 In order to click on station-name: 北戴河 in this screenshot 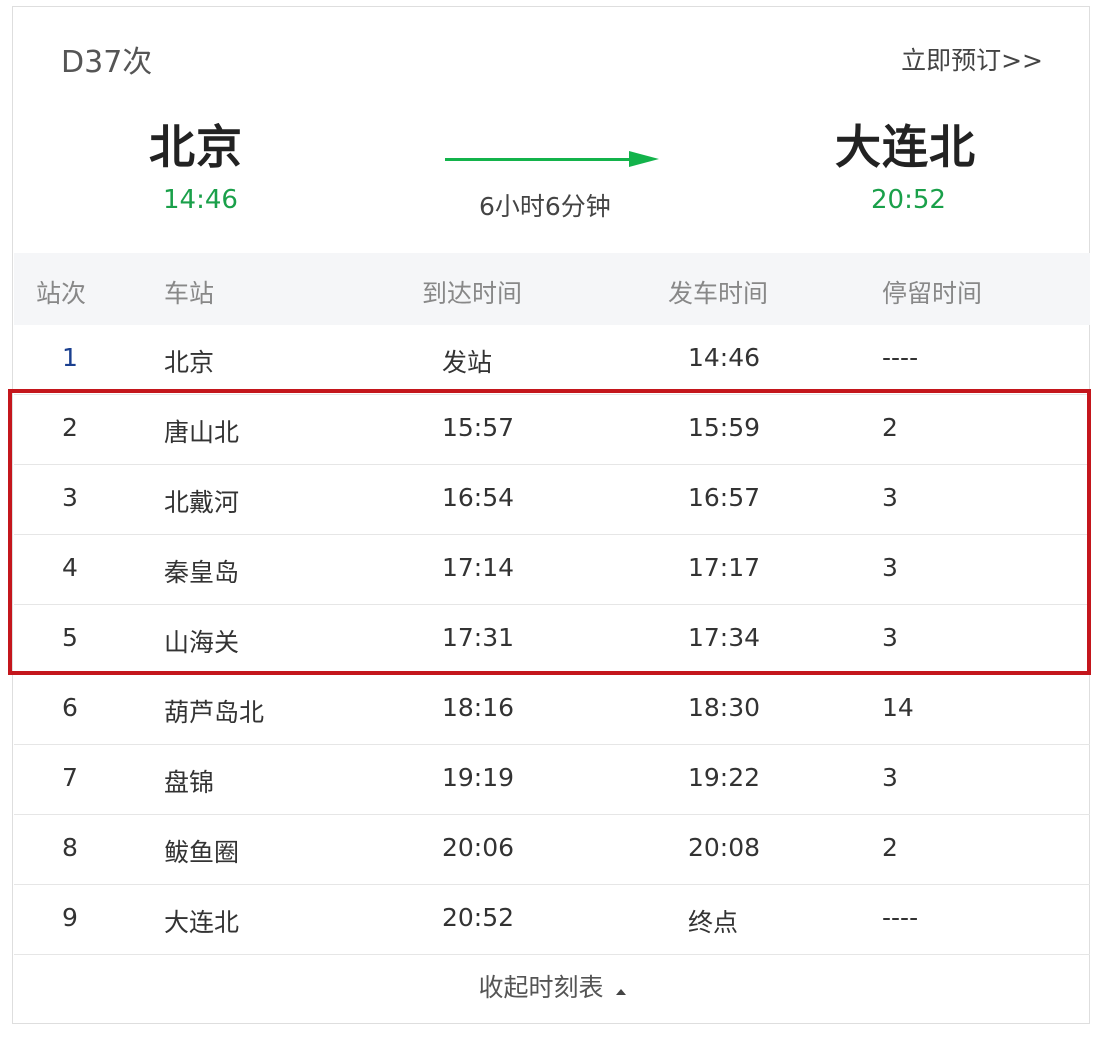, I will do `click(202, 502)`.